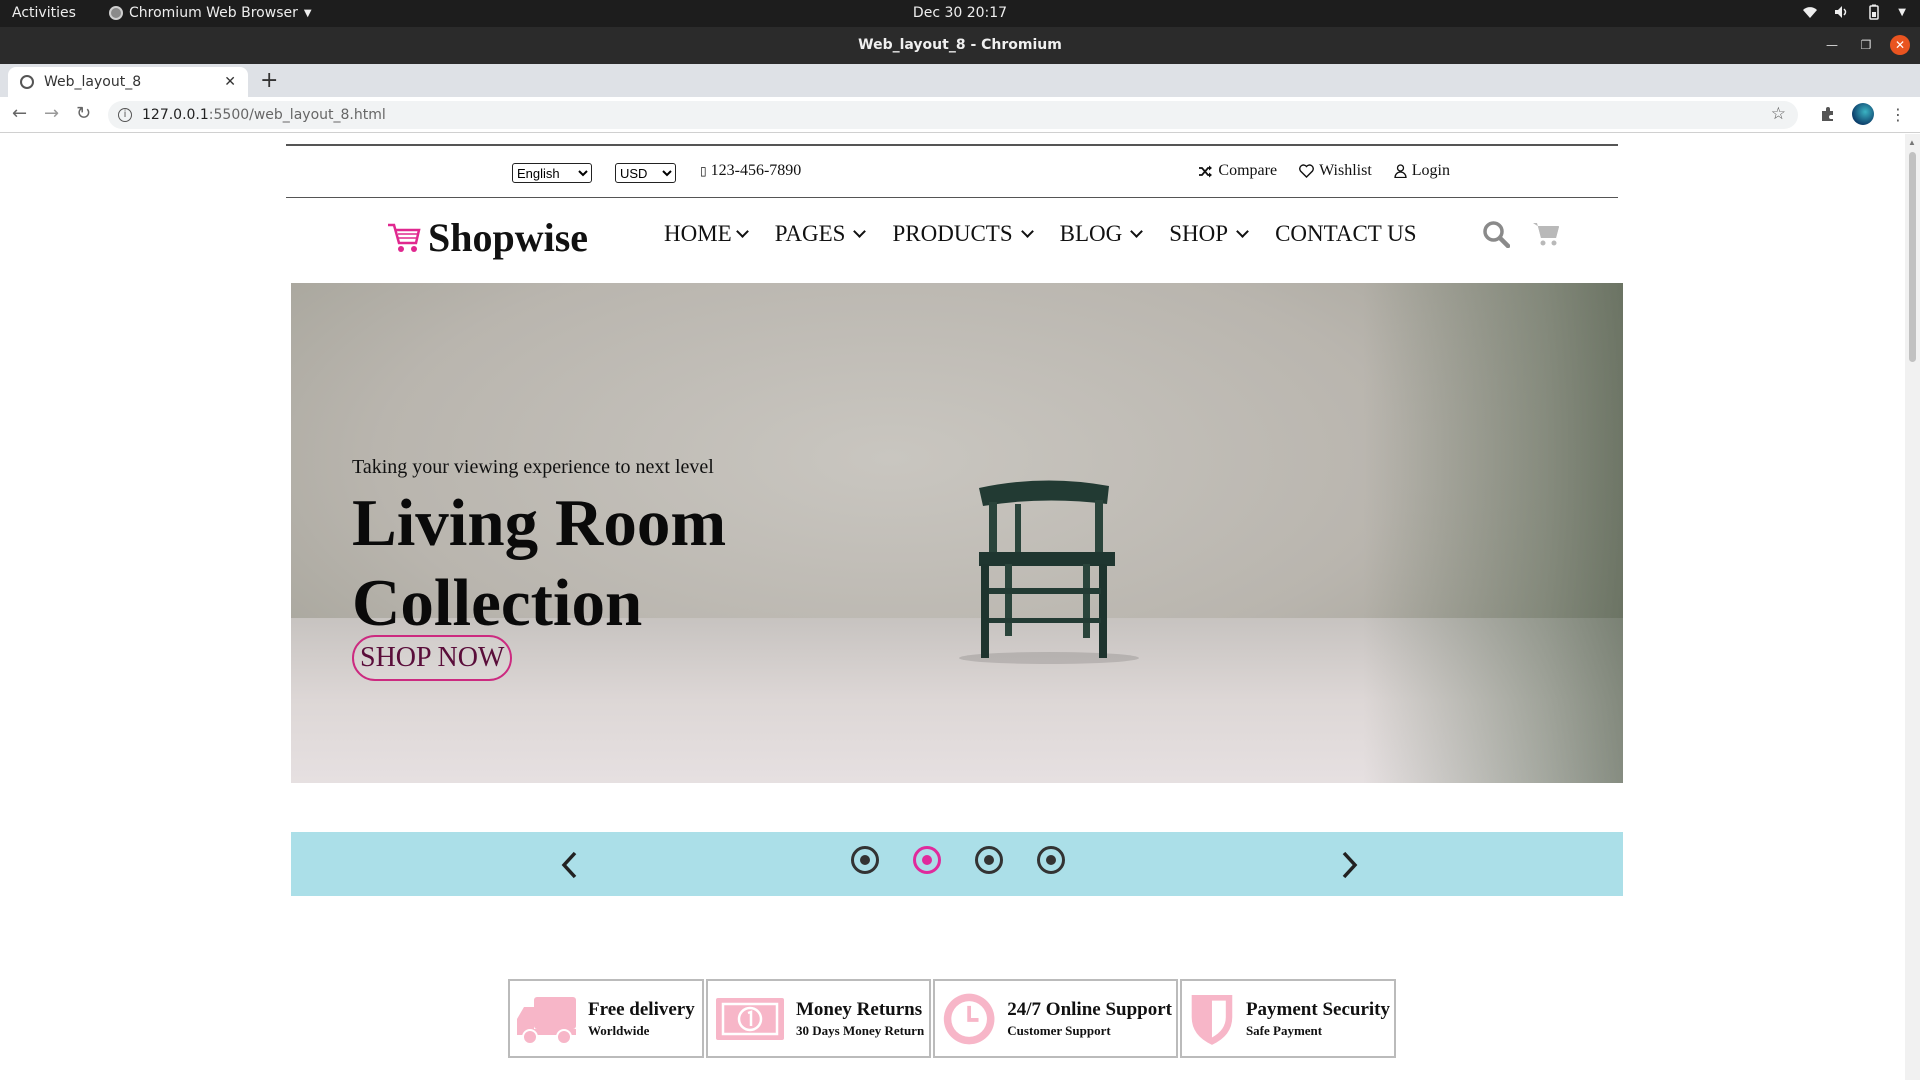 The image size is (1920, 1080). Describe the element at coordinates (1810, 12) in the screenshot. I see `wifi-icon` at that location.